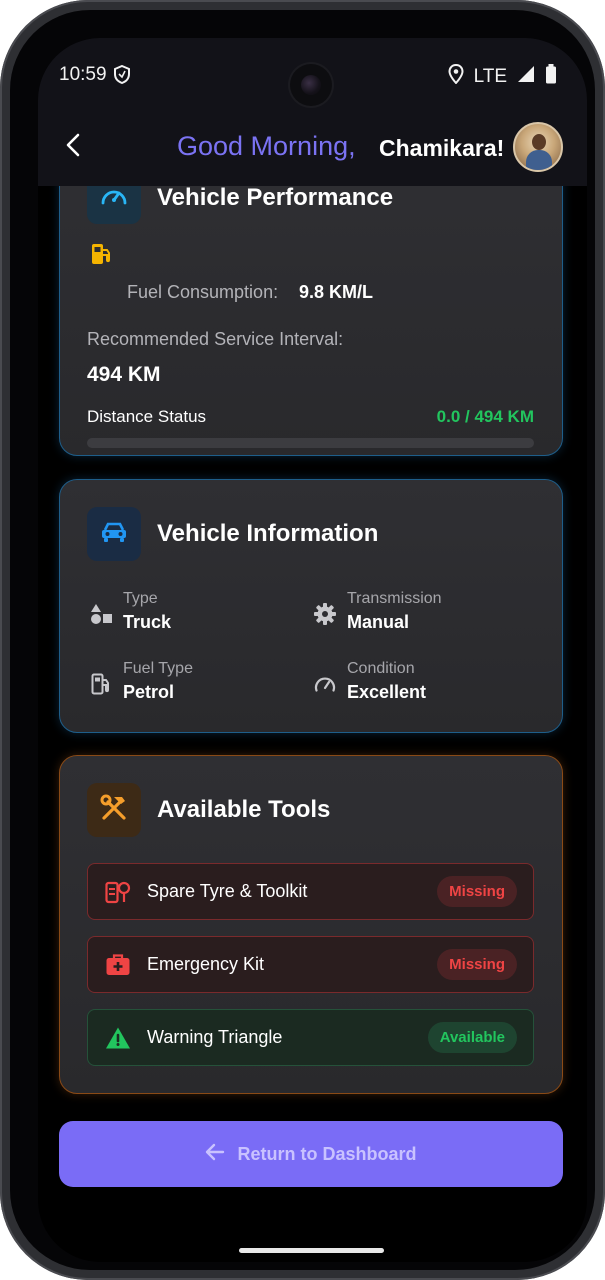 The width and height of the screenshot is (605, 1280). Describe the element at coordinates (490, 76) in the screenshot. I see `network-type: LTE` at that location.